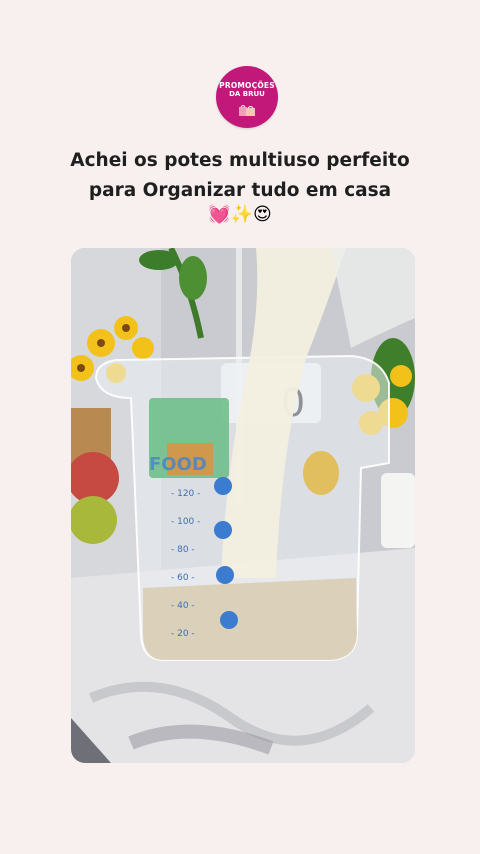  What do you see at coordinates (183, 550) in the screenshot?
I see `scale-mark: - 80 -` at bounding box center [183, 550].